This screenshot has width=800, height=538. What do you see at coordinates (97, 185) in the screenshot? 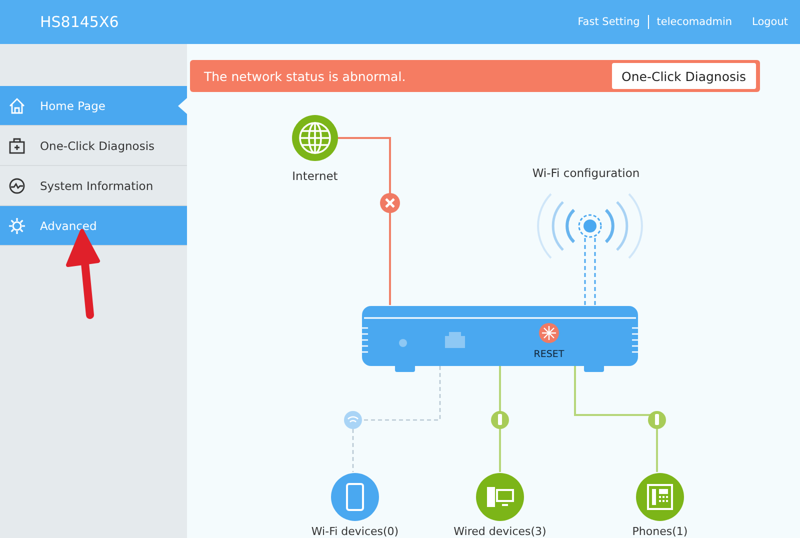
I see `sidebar-item-label: System Information` at bounding box center [97, 185].